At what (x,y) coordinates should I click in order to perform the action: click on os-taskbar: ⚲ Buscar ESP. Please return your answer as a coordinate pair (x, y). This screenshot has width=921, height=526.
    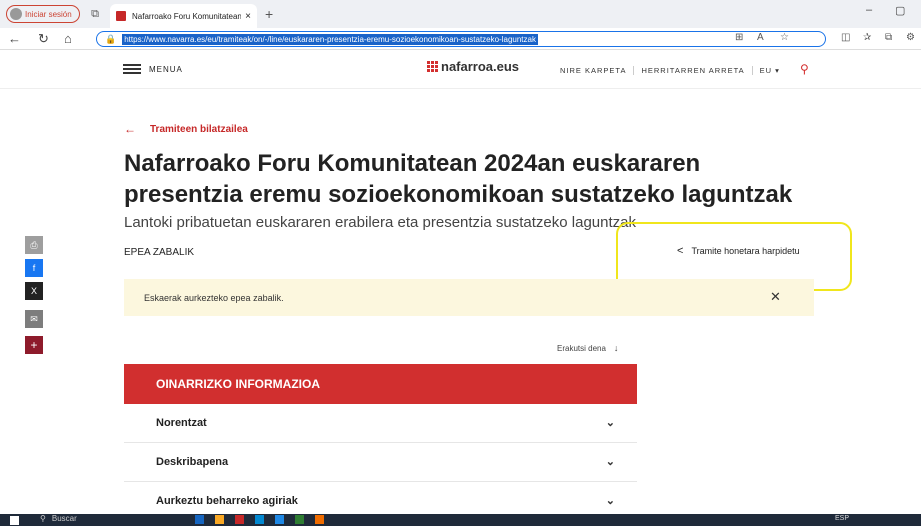
    Looking at the image, I should click on (460, 520).